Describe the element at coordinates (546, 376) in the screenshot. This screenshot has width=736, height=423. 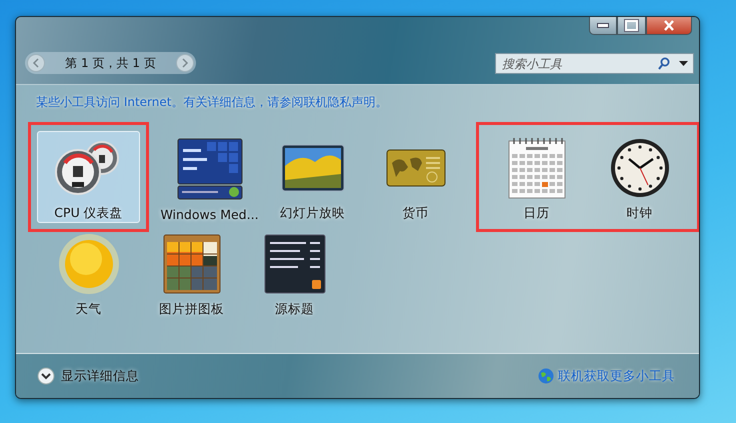
I see `globe-icon` at that location.